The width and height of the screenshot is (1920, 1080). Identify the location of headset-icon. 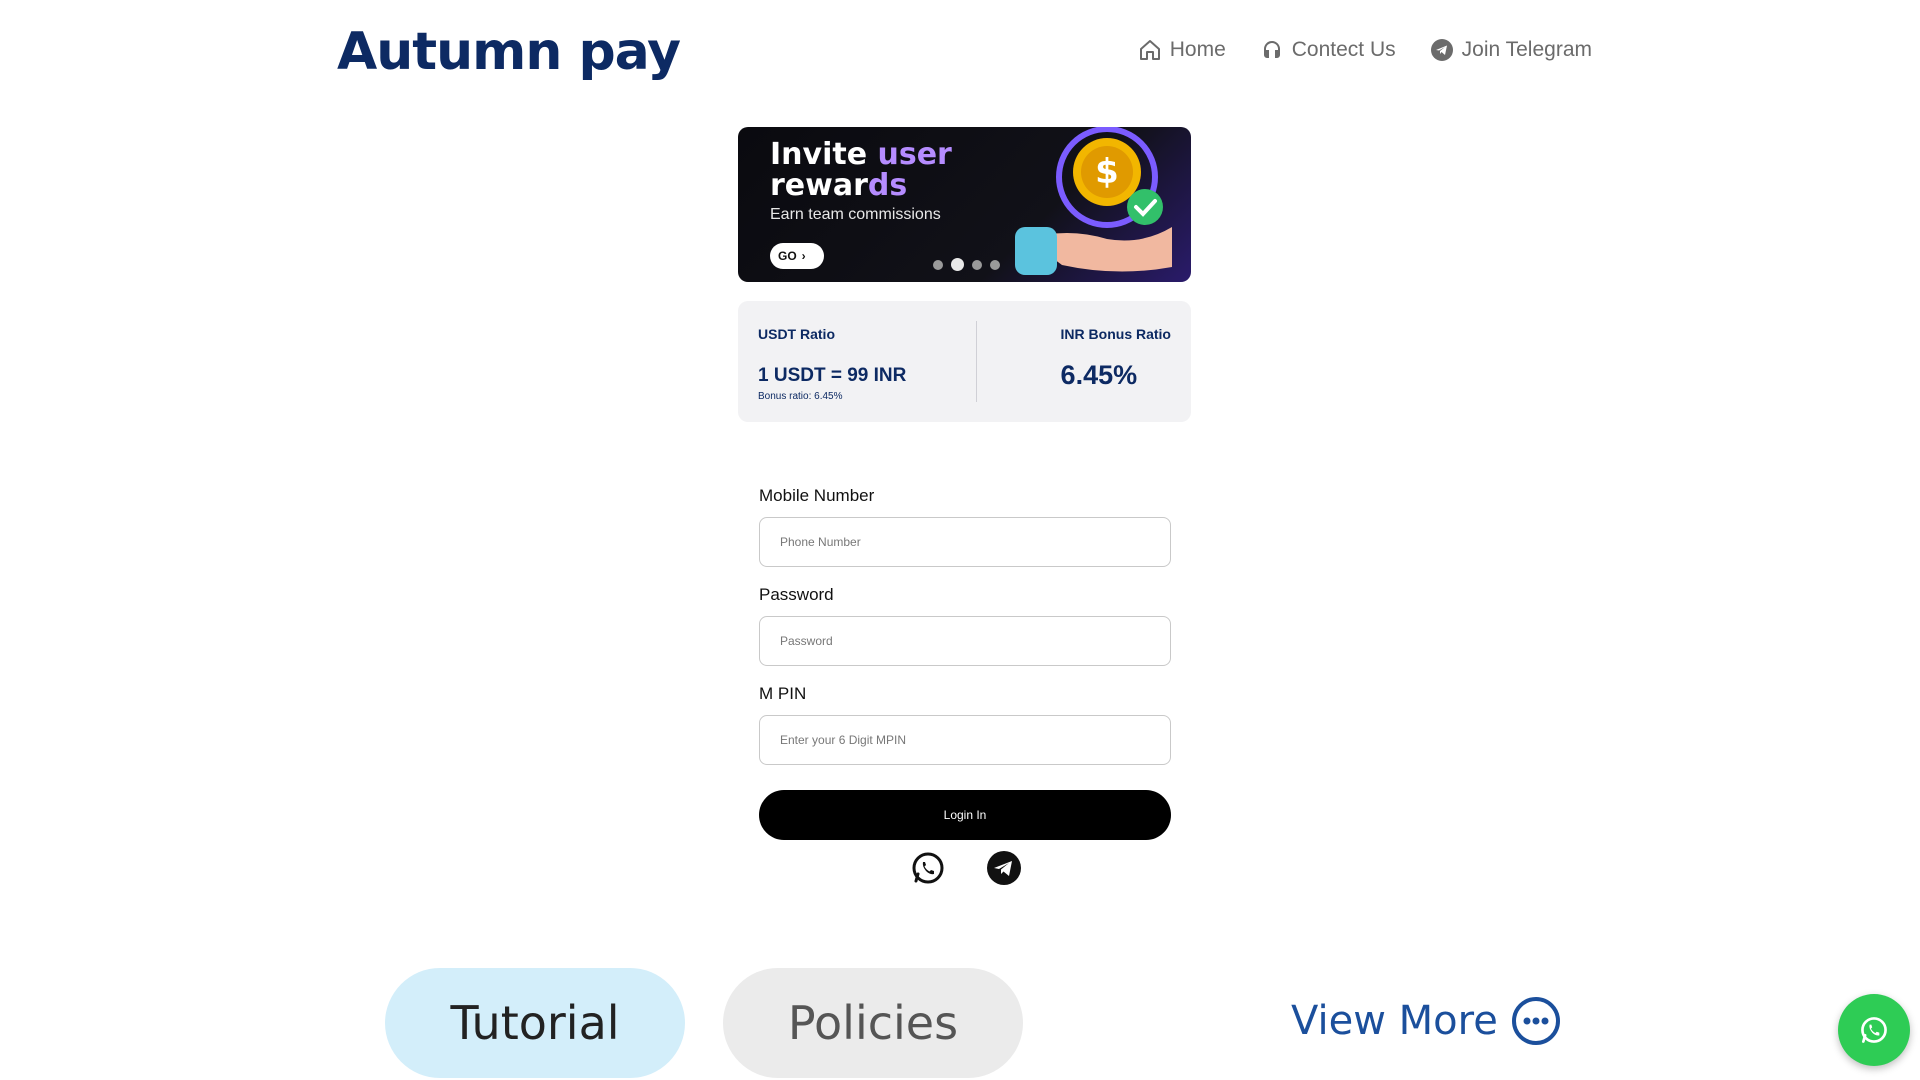
(1271, 49).